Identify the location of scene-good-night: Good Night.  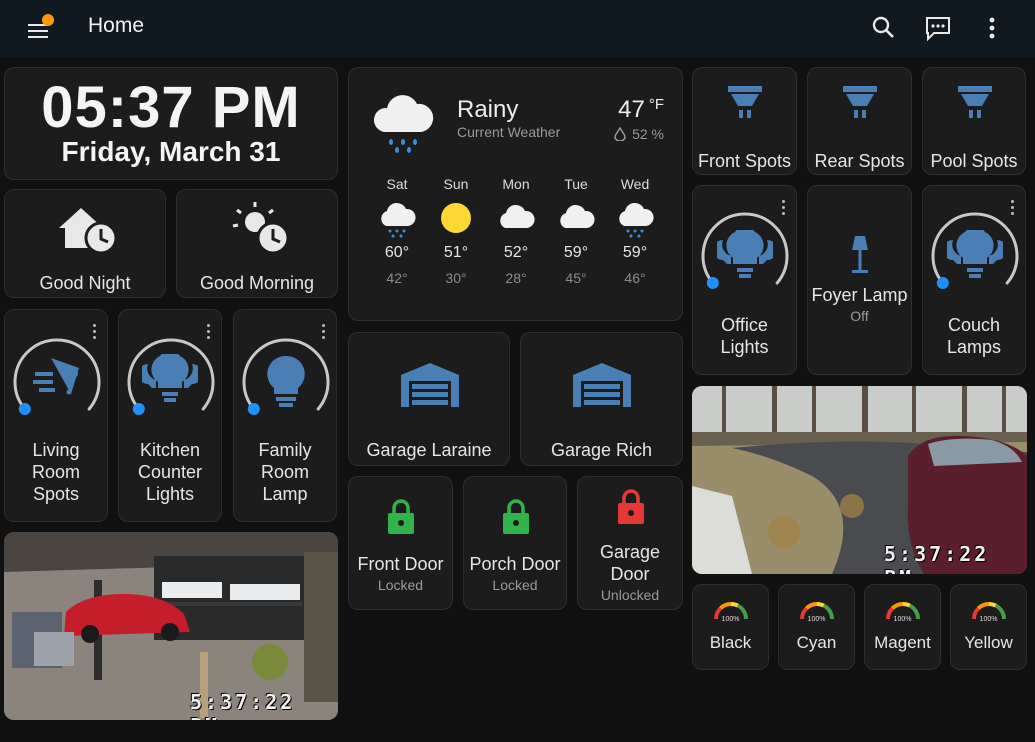
(85, 243).